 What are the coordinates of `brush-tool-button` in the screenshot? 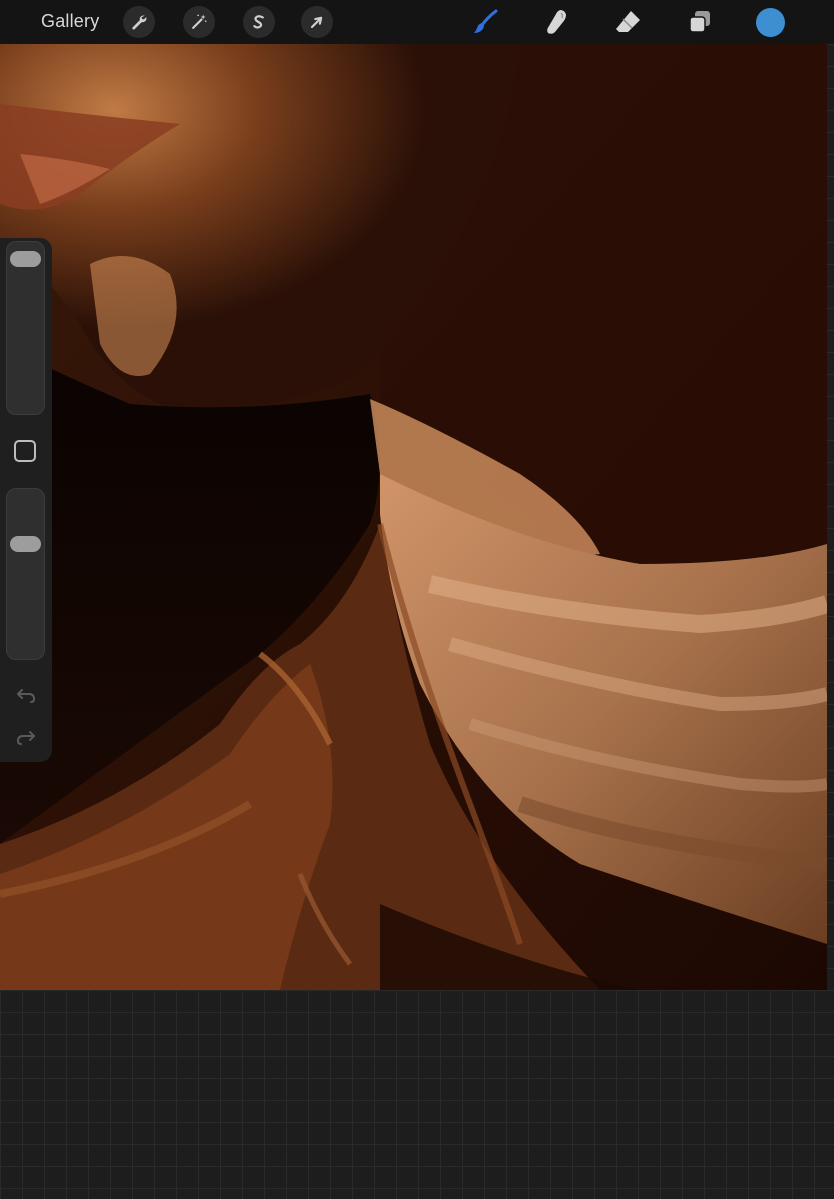 It's located at (486, 22).